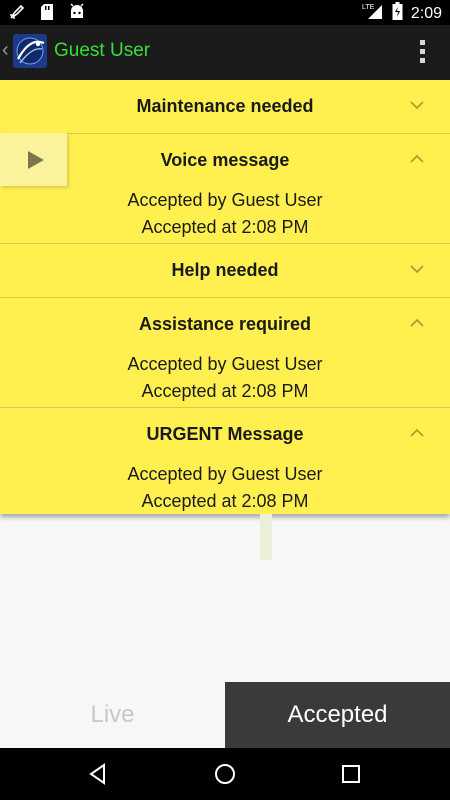  What do you see at coordinates (397, 13) in the screenshot?
I see `battery-icon` at bounding box center [397, 13].